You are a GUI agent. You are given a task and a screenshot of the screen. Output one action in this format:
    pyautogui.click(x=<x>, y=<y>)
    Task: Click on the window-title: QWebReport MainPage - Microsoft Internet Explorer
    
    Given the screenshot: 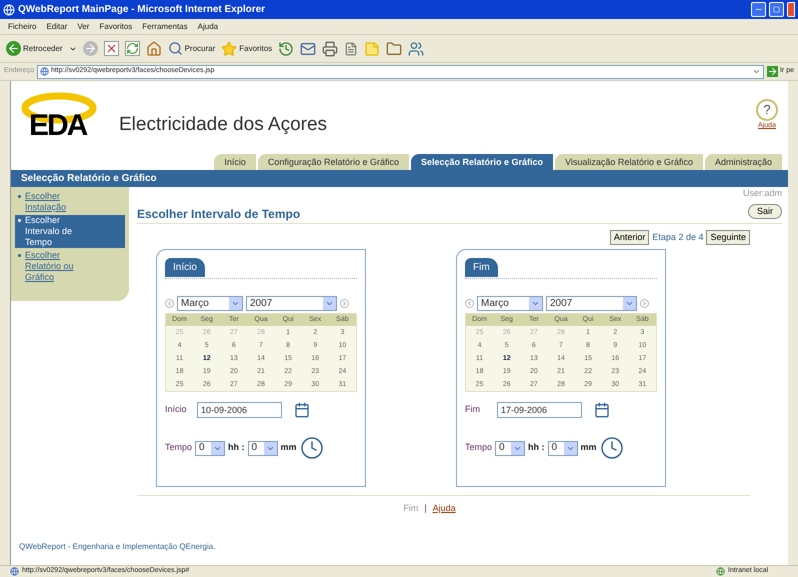 What is the action you would take?
    pyautogui.click(x=142, y=10)
    